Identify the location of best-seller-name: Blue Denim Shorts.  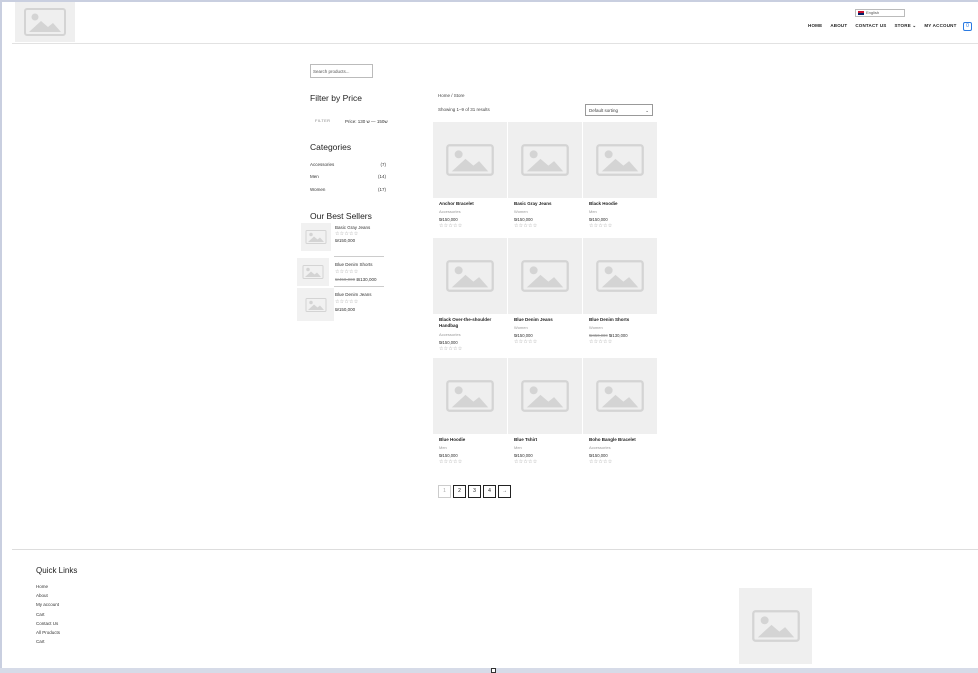
(354, 264).